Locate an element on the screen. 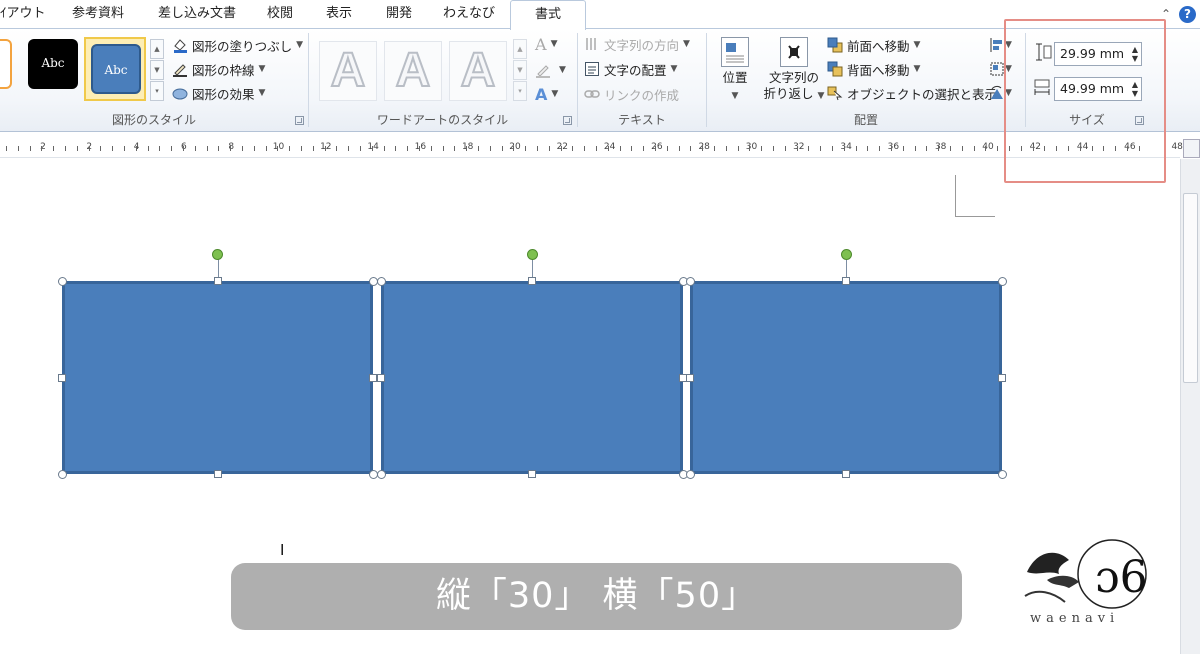 This screenshot has width=1200, height=654. shape-style-swatch-orange is located at coordinates (6, 64).